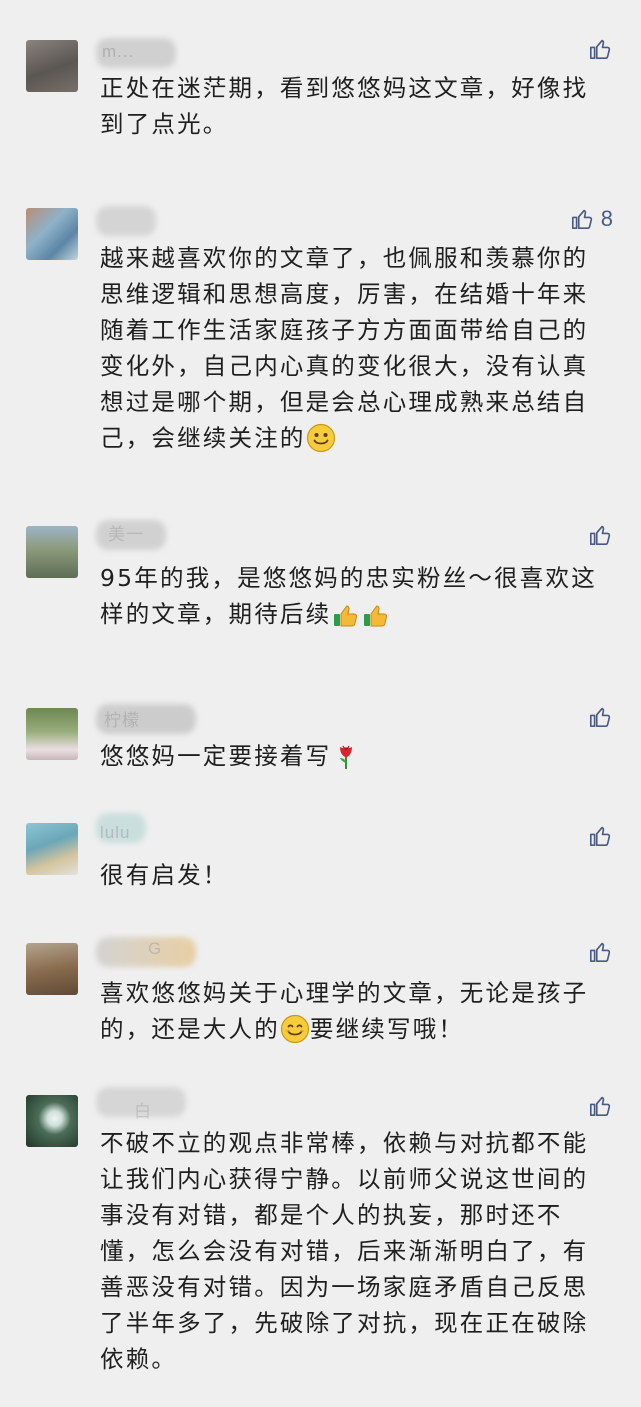 The image size is (641, 1407). What do you see at coordinates (355, 756) in the screenshot?
I see `comment-text: 悠悠妈一定要接着写` at bounding box center [355, 756].